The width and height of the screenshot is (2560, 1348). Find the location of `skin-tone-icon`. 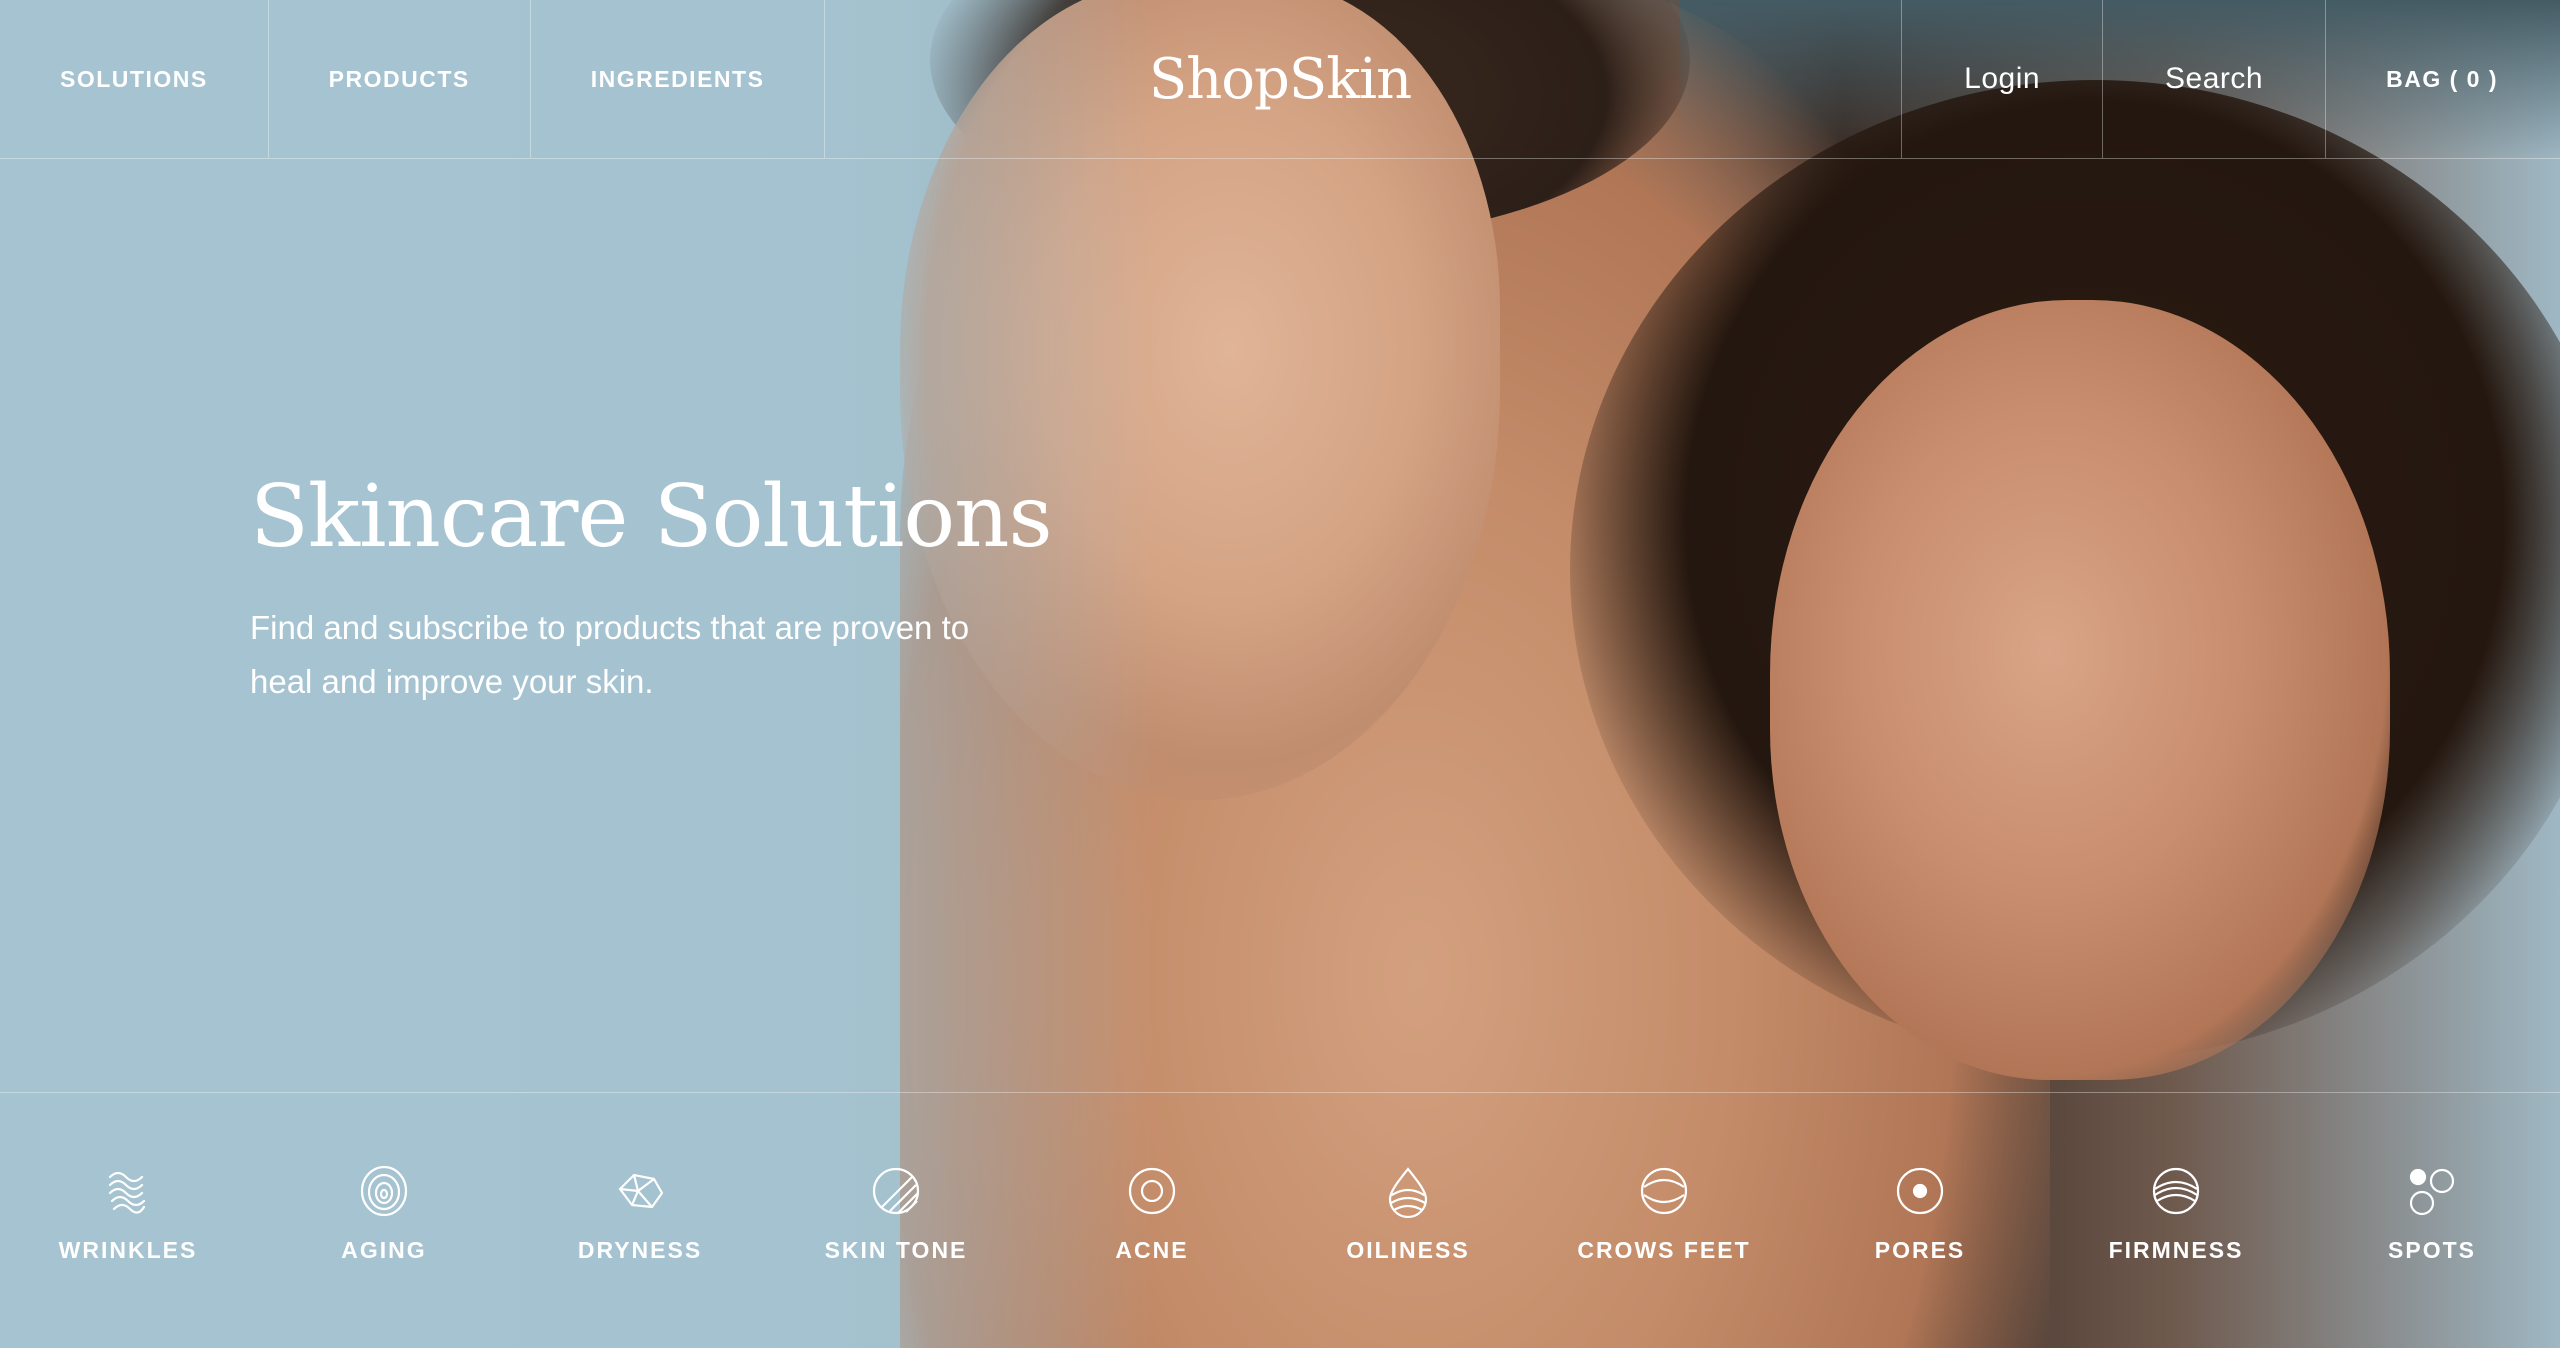

skin-tone-icon is located at coordinates (896, 1191).